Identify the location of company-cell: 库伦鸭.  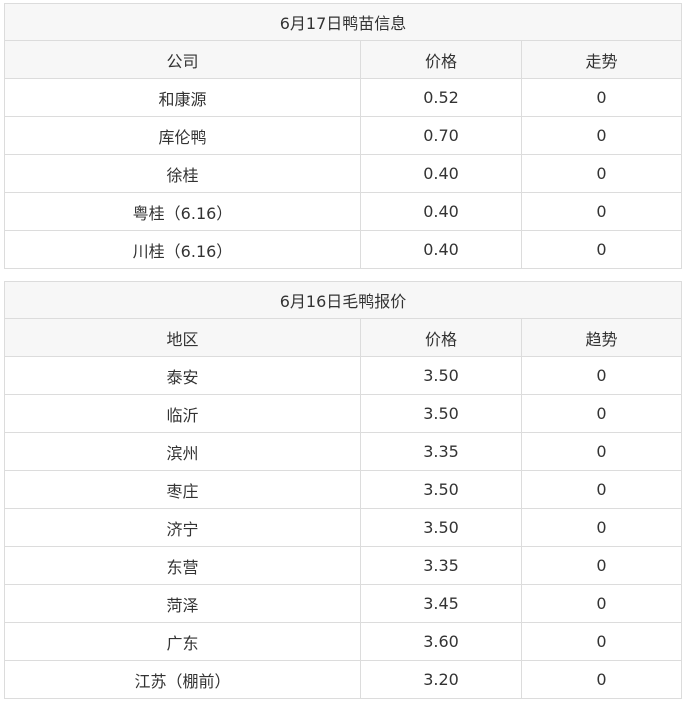
(182, 135).